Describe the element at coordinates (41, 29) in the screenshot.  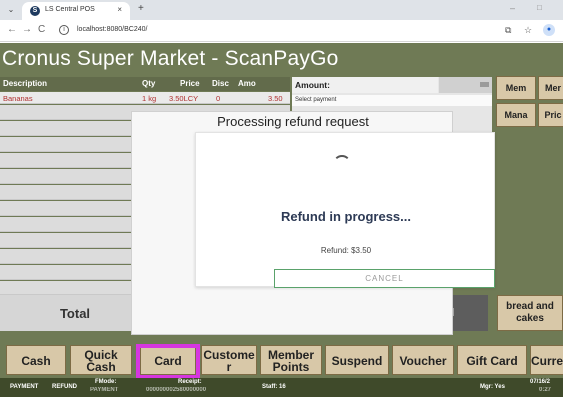
I see `reload-icon: C` at that location.